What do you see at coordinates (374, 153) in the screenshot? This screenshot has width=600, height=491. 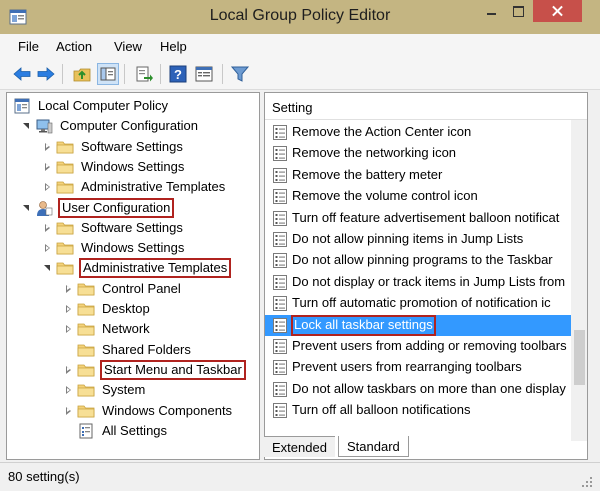 I see `setting-label: Remove the networking icon` at bounding box center [374, 153].